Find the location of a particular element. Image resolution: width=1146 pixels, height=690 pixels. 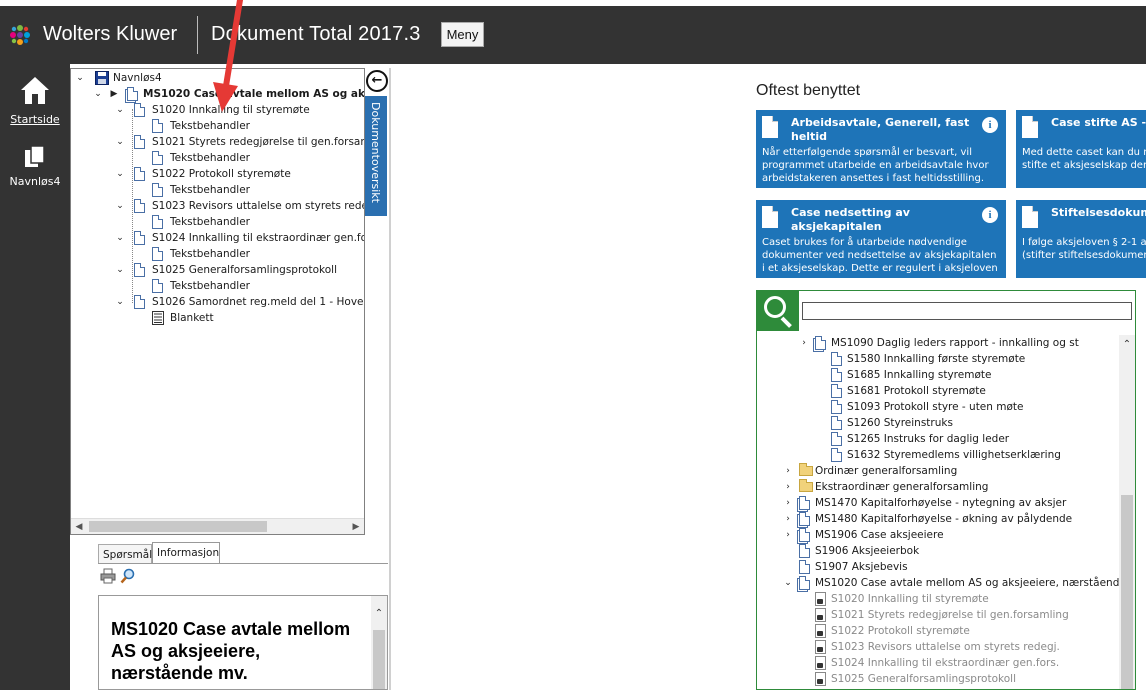

panel-divider is located at coordinates (390, 379).